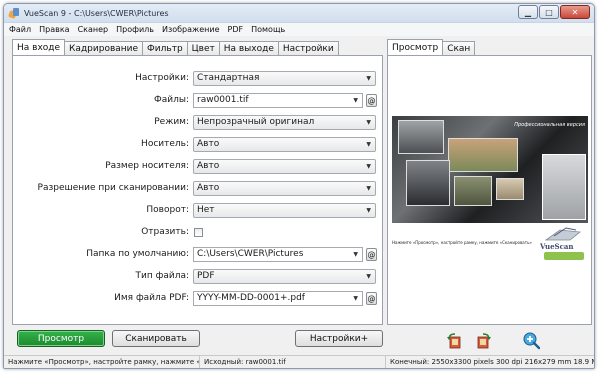  I want to click on maximize-button: □, so click(549, 12).